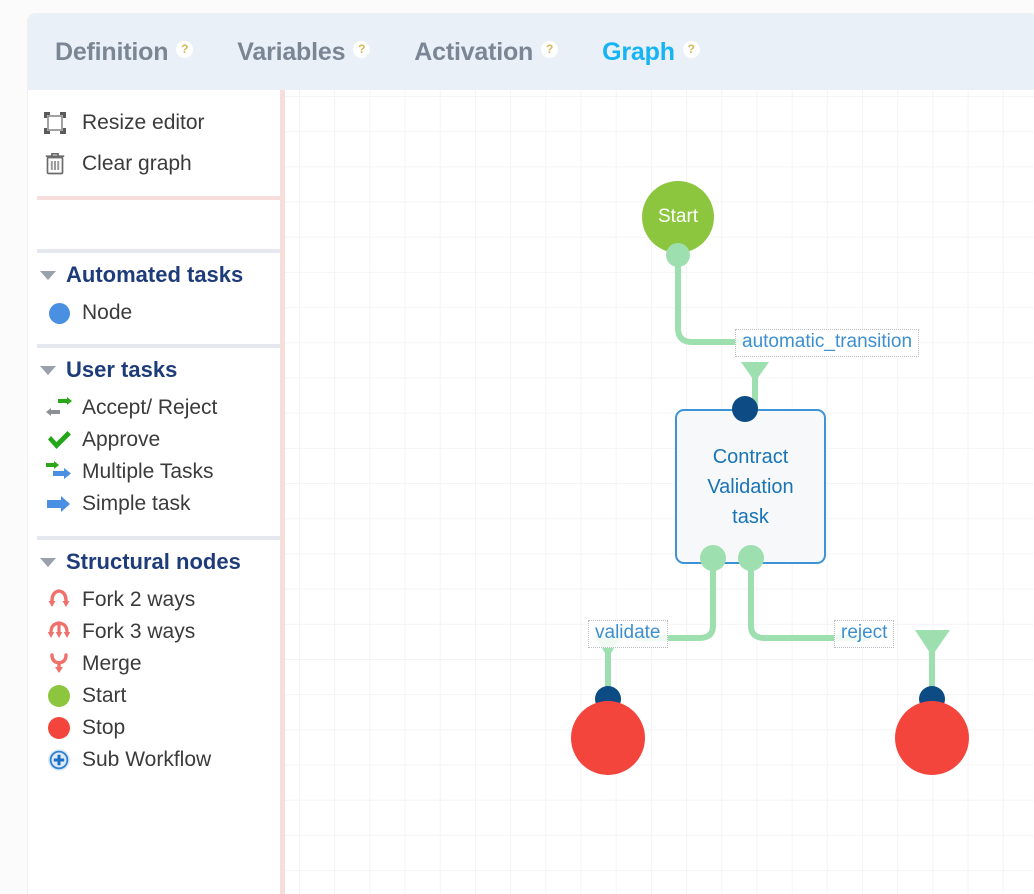 The width and height of the screenshot is (1034, 894). What do you see at coordinates (112, 663) in the screenshot?
I see `palette-item-merge-label: Merge` at bounding box center [112, 663].